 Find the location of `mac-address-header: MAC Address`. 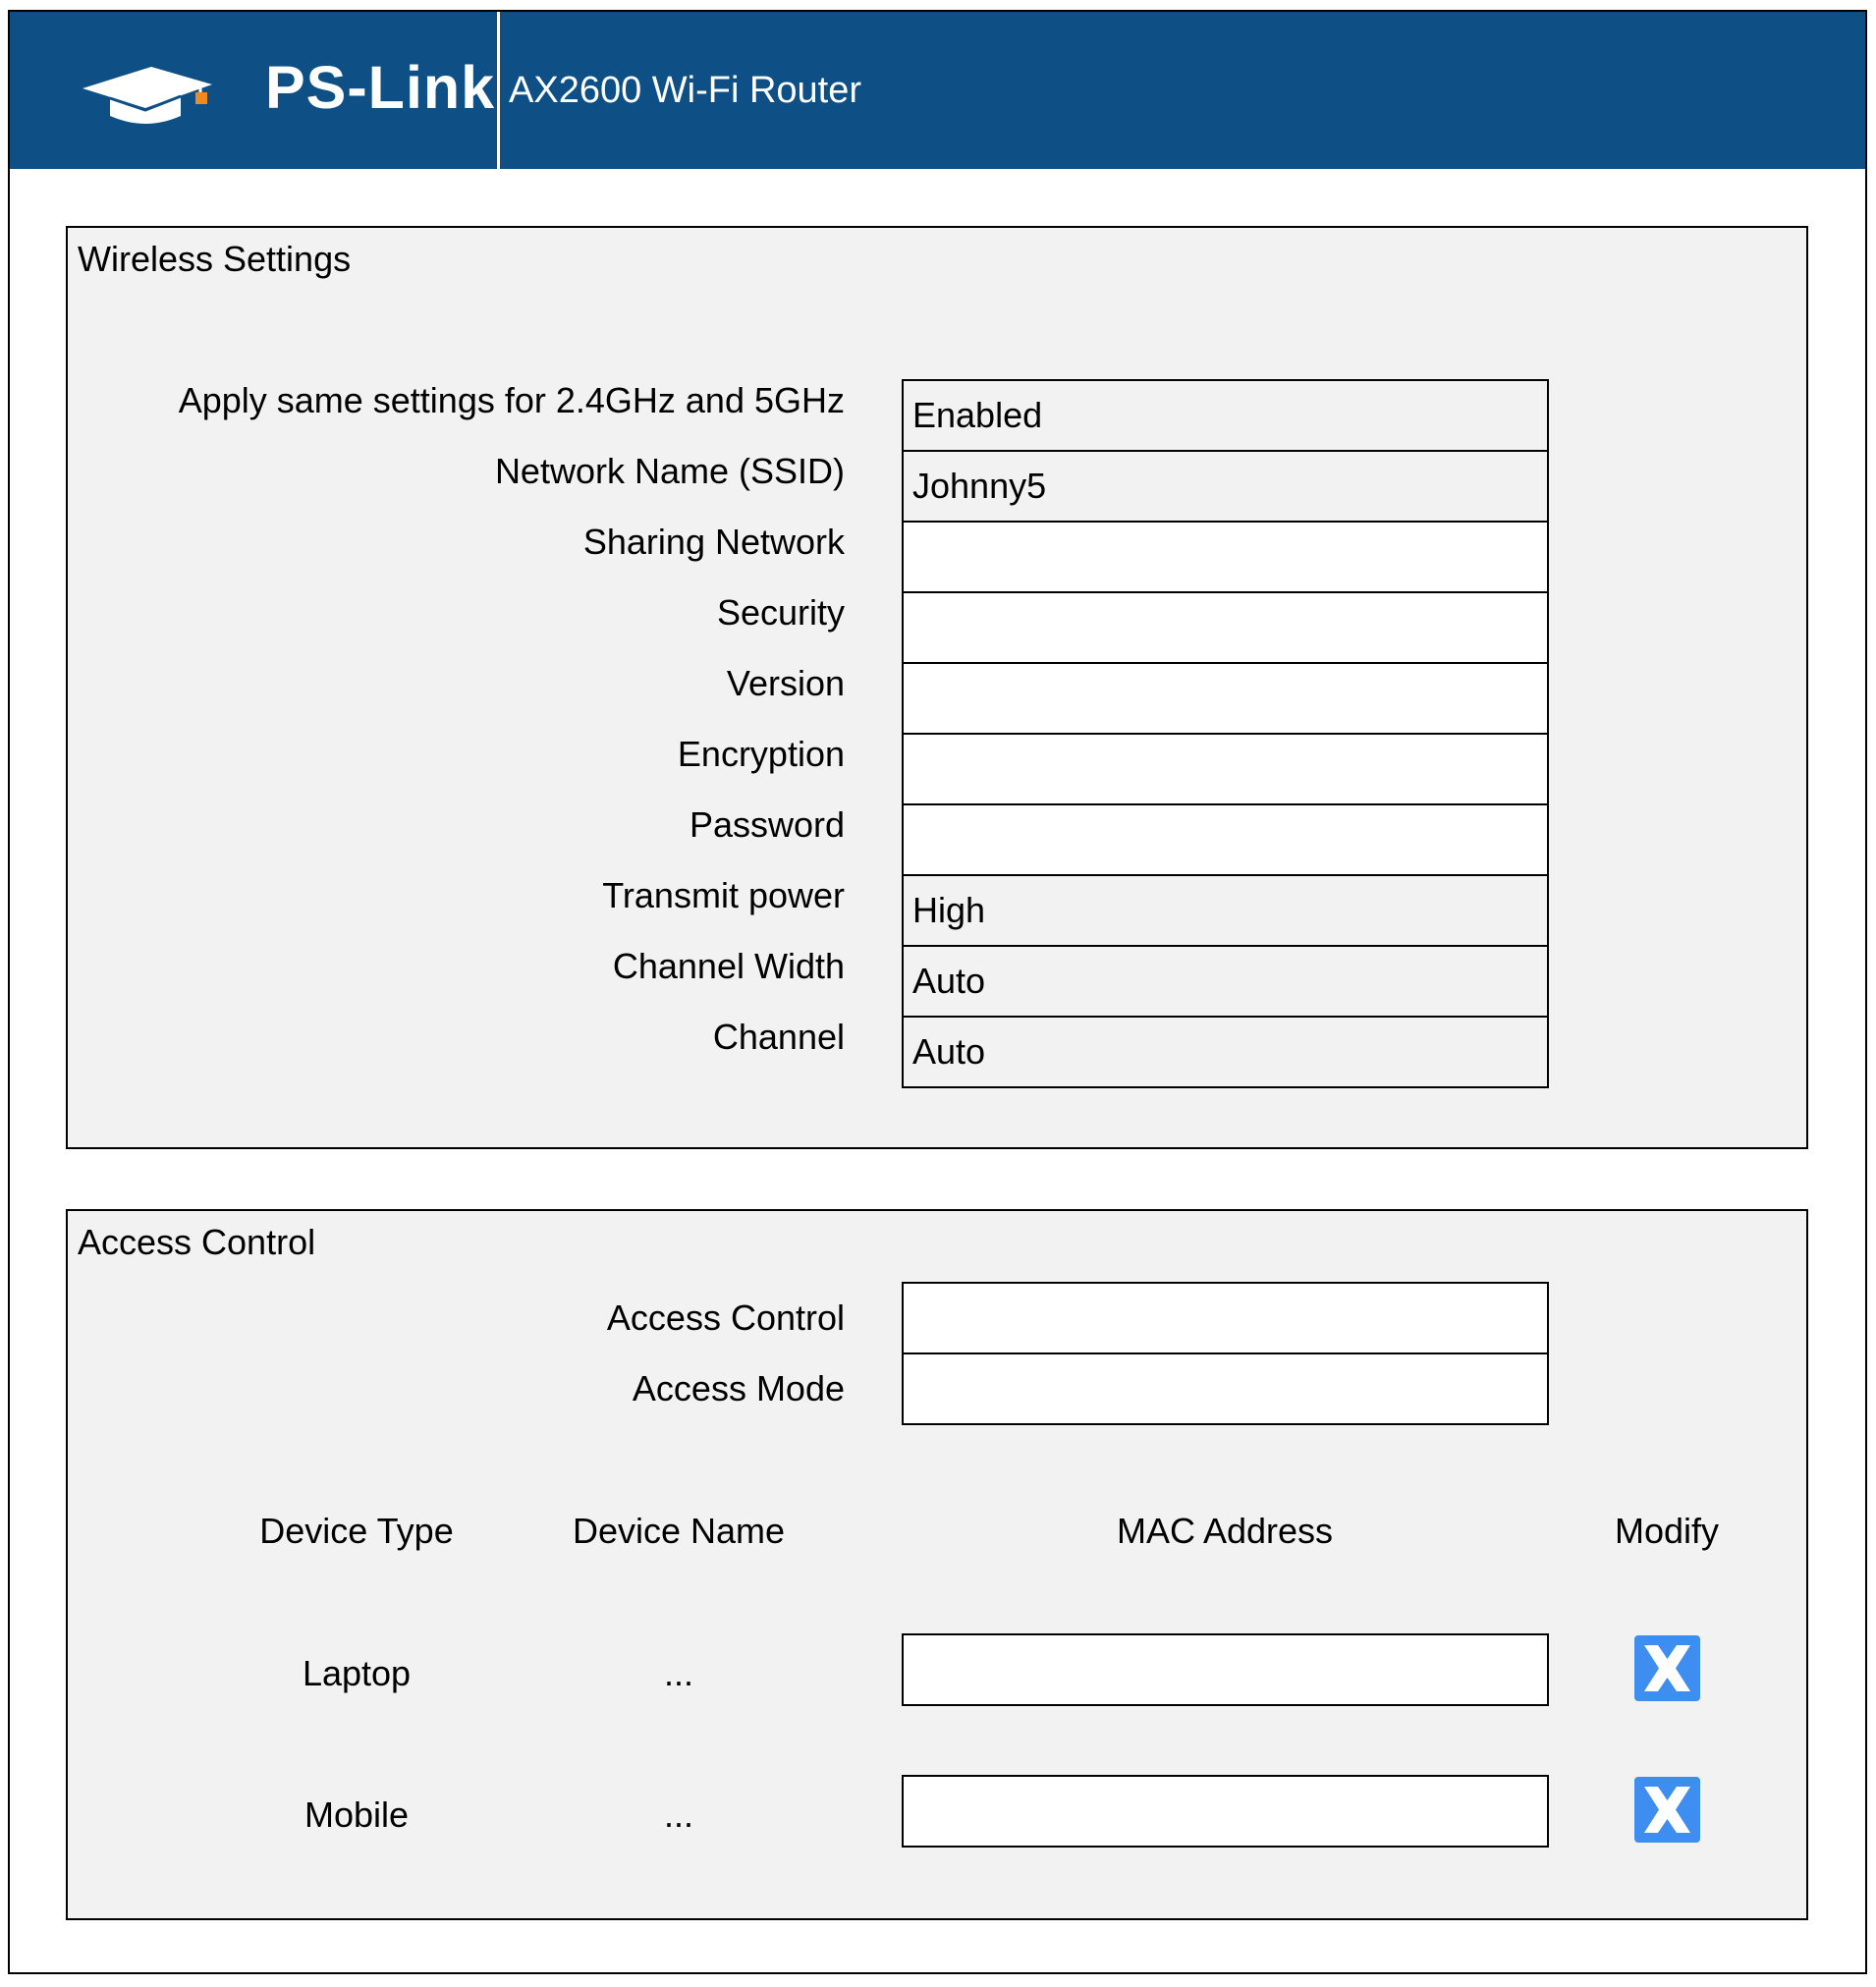

mac-address-header: MAC Address is located at coordinates (1225, 1531).